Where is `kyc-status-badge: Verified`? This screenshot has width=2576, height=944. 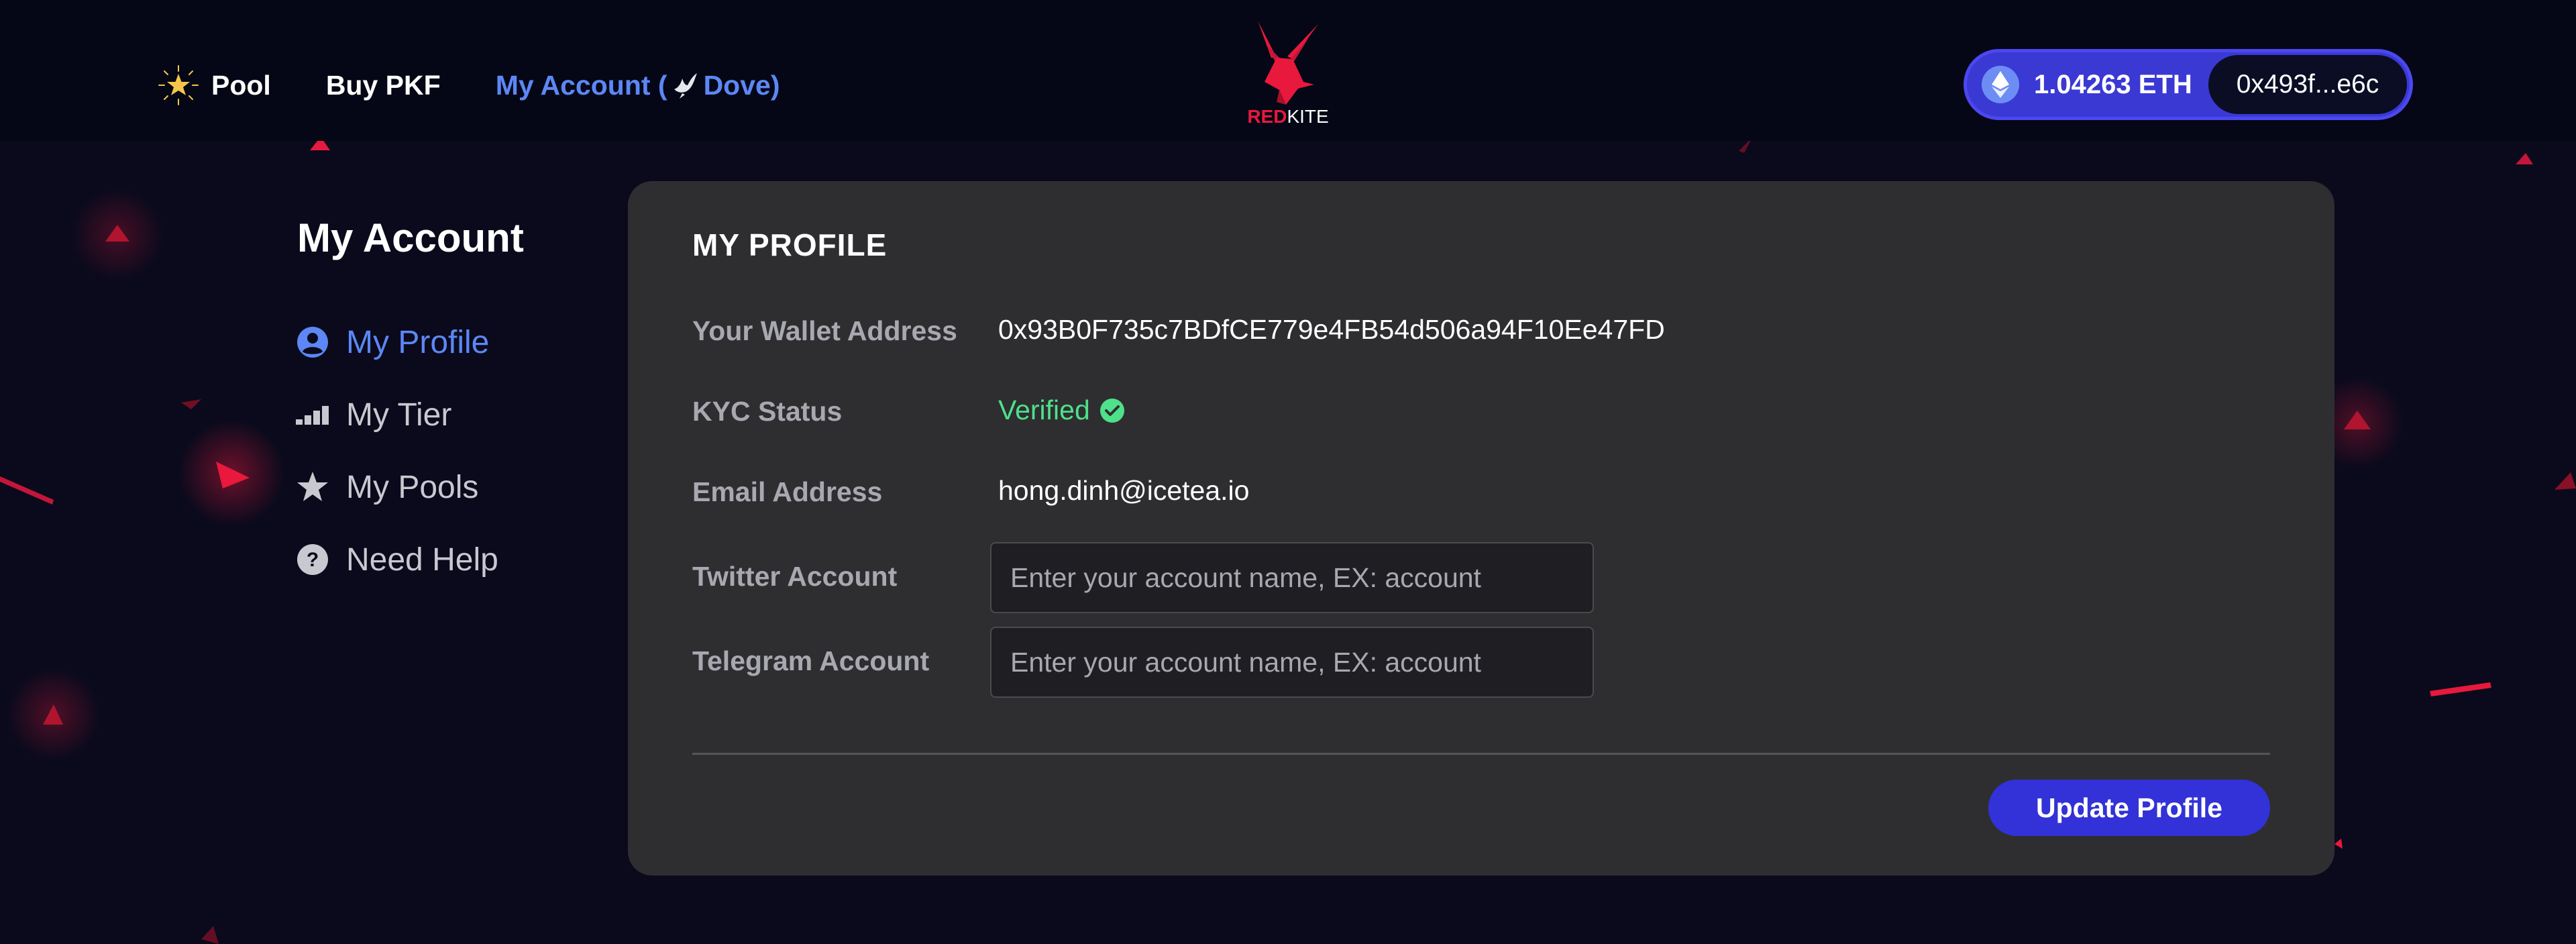
kyc-status-badge: Verified is located at coordinates (1061, 410).